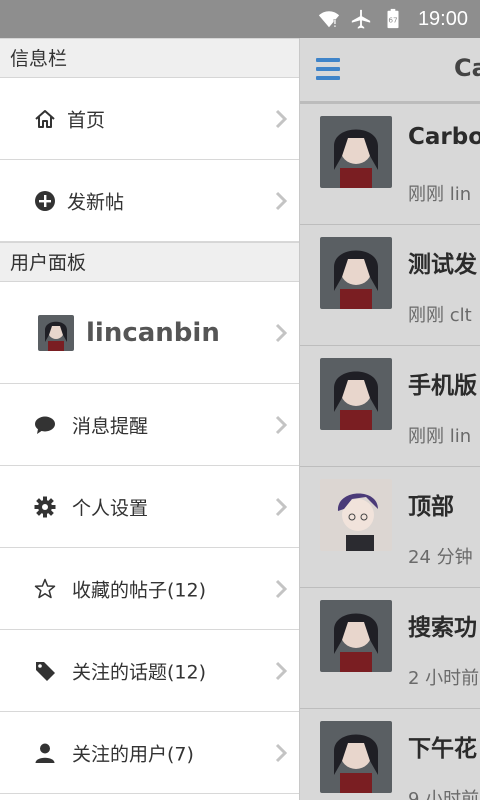 This screenshot has width=480, height=800. Describe the element at coordinates (45, 588) in the screenshot. I see `star-icon` at that location.